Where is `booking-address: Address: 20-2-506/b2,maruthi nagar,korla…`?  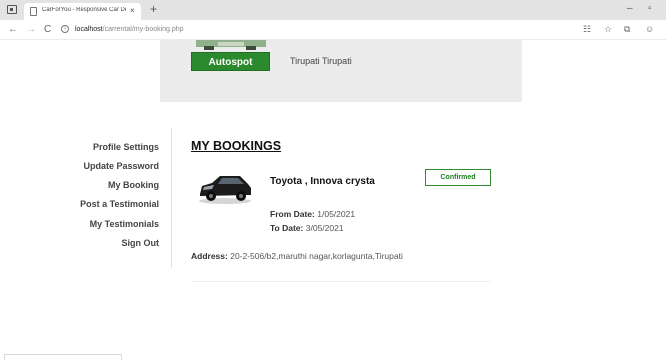
booking-address: Address: 20-2-506/b2,maruthi nagar,korla… is located at coordinates (297, 256).